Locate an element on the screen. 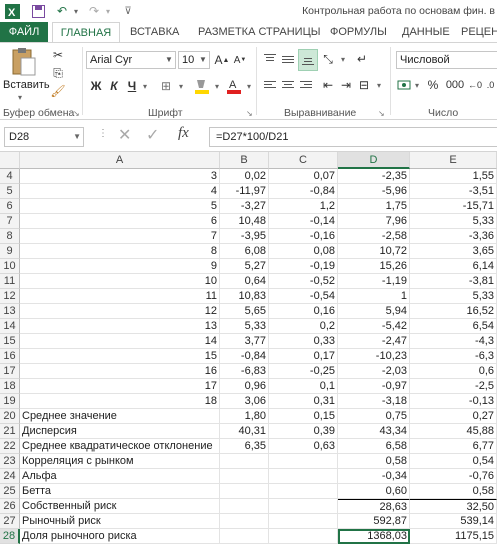 The width and height of the screenshot is (497, 544). table-cell: Доля рыночного риска is located at coordinates (120, 536).